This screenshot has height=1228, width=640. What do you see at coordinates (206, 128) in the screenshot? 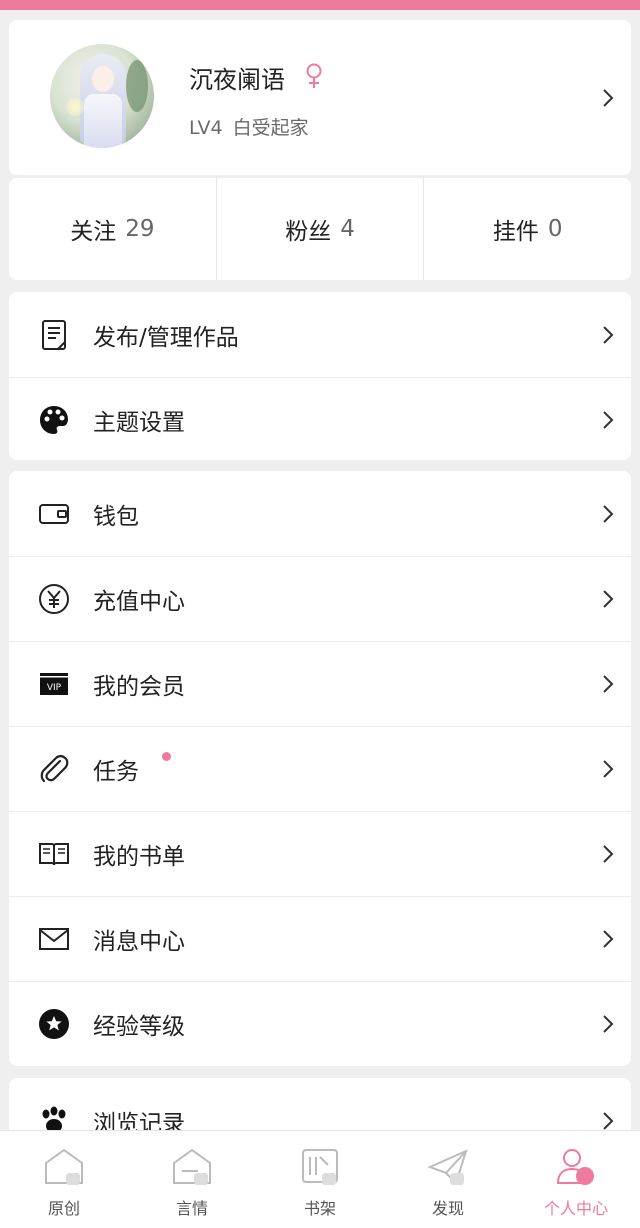
I see `level-badge: LV4` at bounding box center [206, 128].